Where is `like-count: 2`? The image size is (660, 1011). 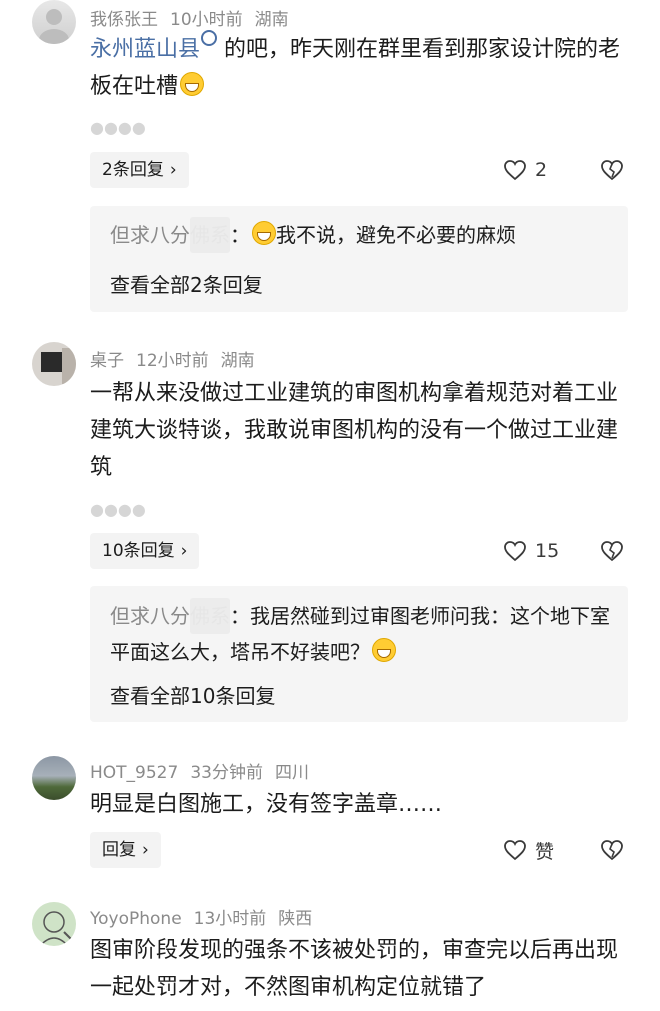 like-count: 2 is located at coordinates (541, 170).